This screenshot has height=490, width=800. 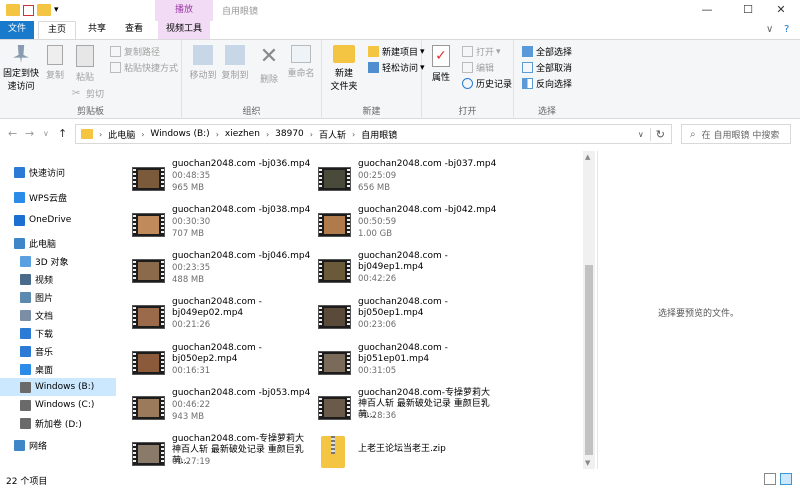 What do you see at coordinates (58, 333) in the screenshot?
I see `sidebar-item: 下载` at bounding box center [58, 333].